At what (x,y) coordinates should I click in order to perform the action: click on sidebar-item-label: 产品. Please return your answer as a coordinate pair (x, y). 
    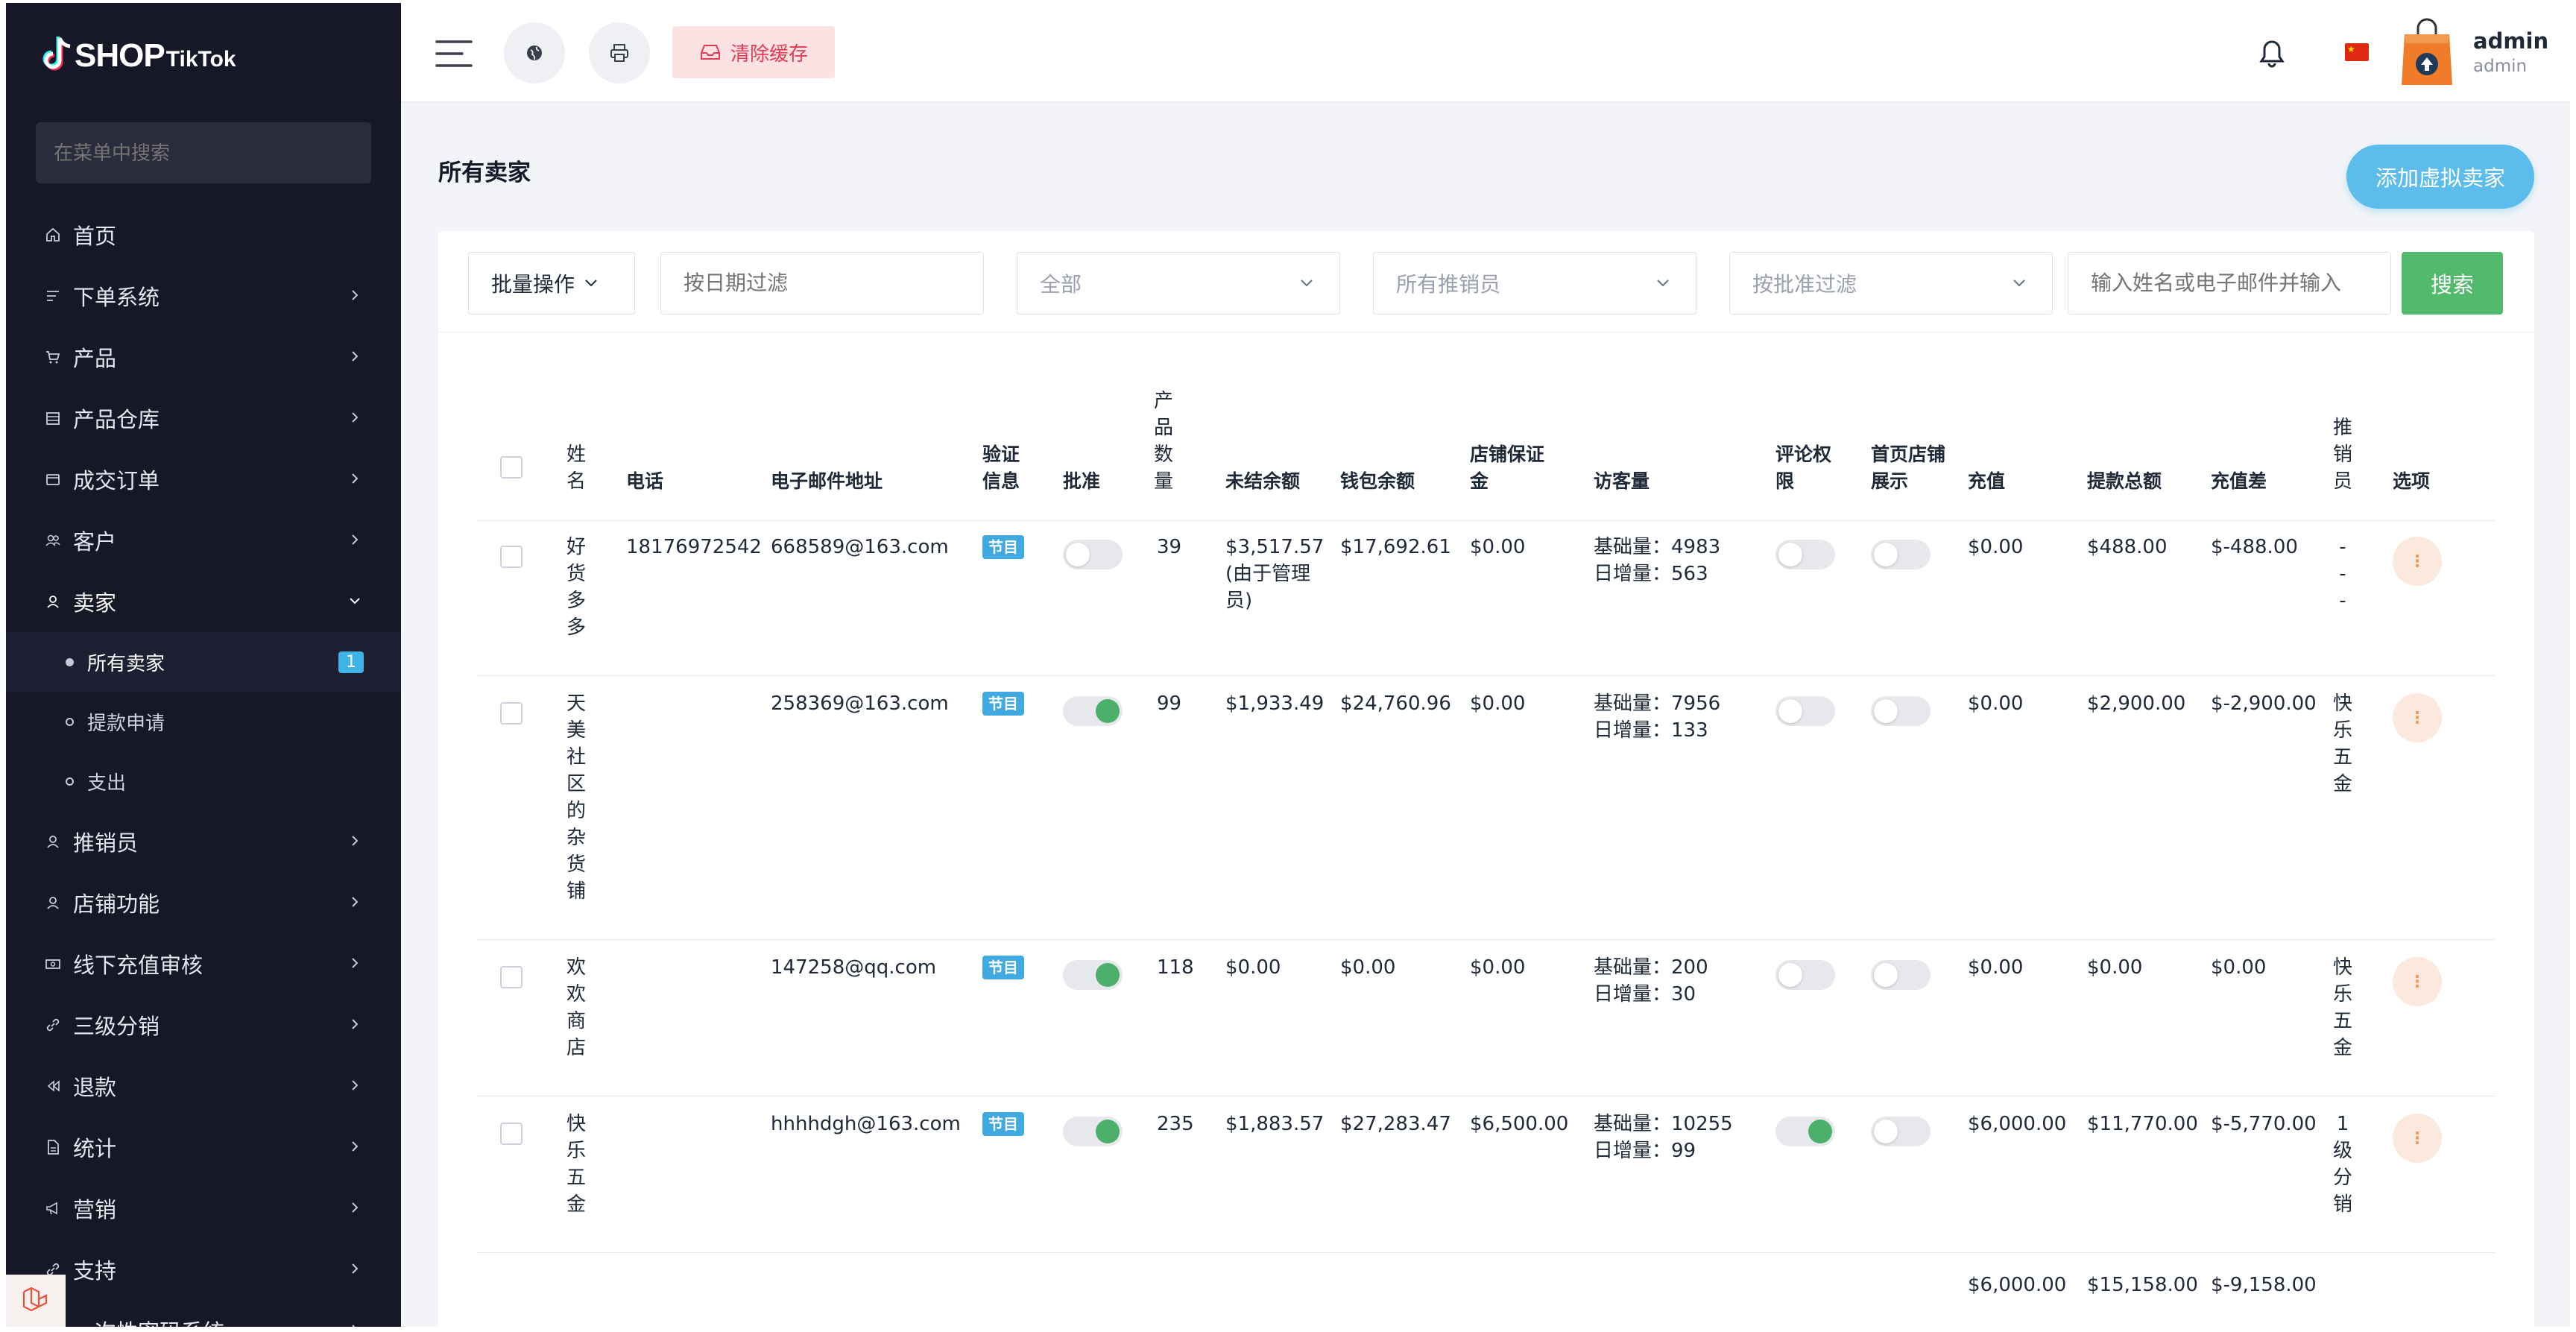
    Looking at the image, I should click on (94, 357).